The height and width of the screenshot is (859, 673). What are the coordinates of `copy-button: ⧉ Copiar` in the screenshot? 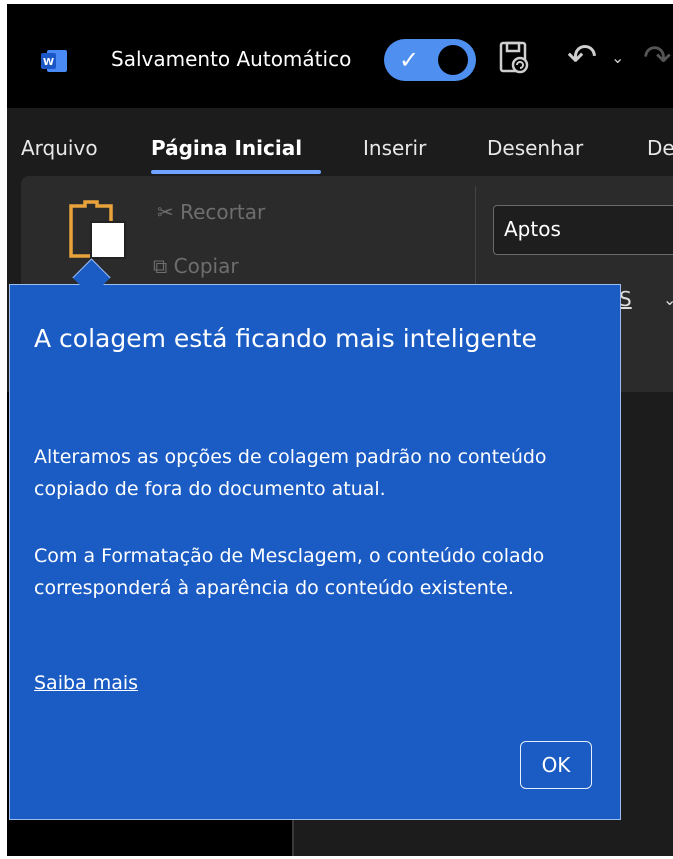 It's located at (196, 266).